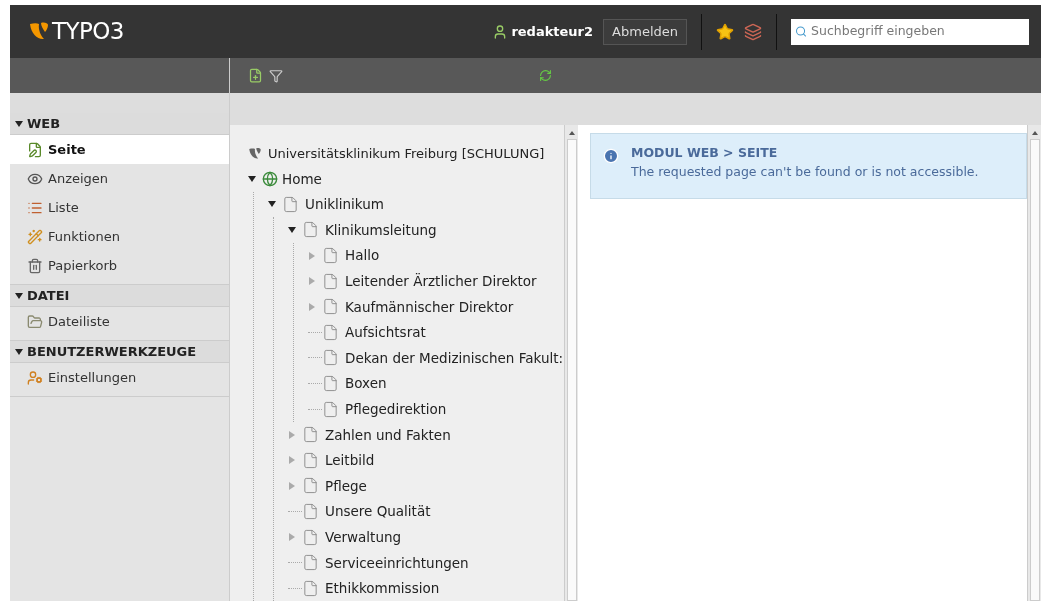  What do you see at coordinates (378, 511) in the screenshot?
I see `tree-node-label: Unsere Qualität` at bounding box center [378, 511].